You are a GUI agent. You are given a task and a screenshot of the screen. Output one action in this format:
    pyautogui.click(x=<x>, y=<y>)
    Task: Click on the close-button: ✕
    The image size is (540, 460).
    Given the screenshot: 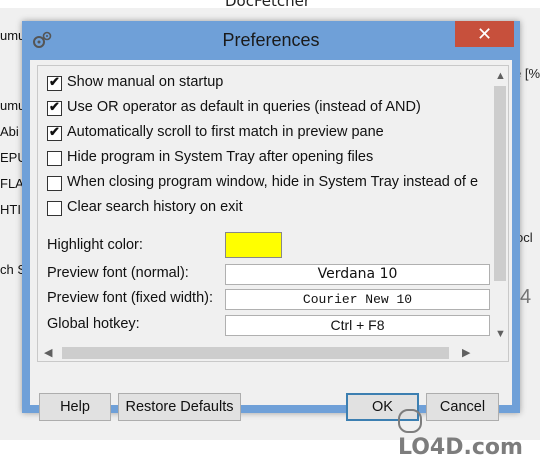 What is the action you would take?
    pyautogui.click(x=484, y=34)
    